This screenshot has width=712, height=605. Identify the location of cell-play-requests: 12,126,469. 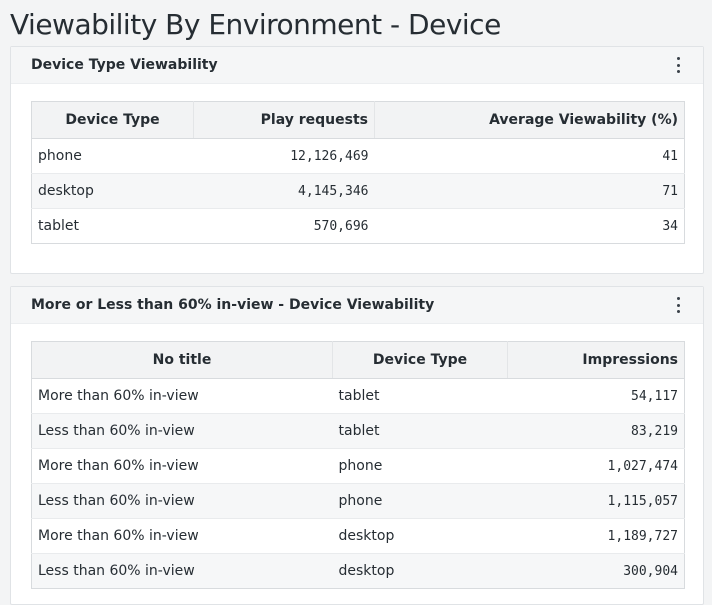
(329, 156).